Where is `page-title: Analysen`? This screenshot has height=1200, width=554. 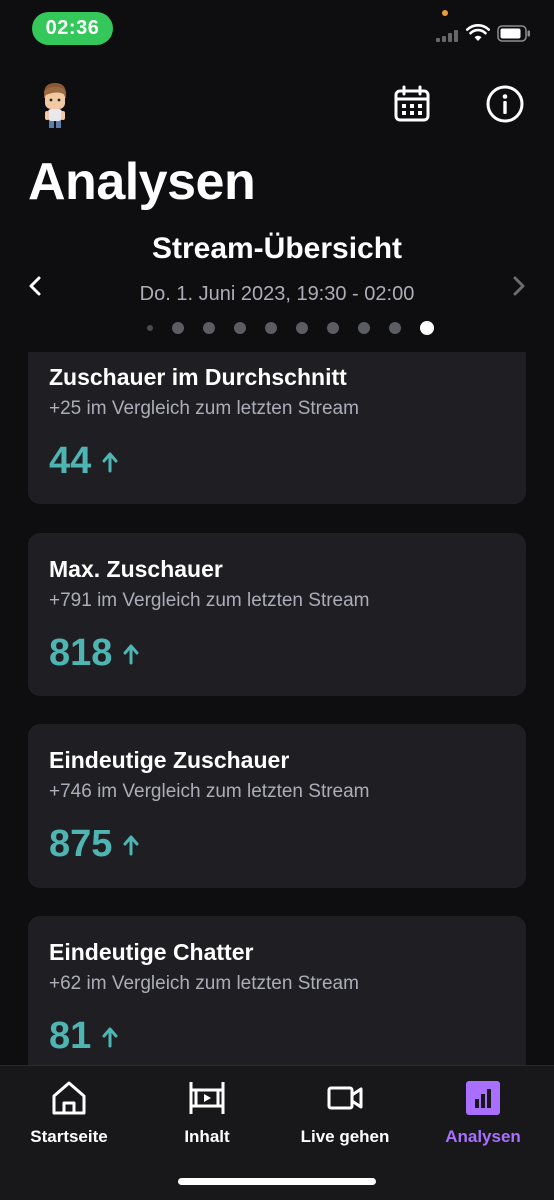
page-title: Analysen is located at coordinates (142, 182).